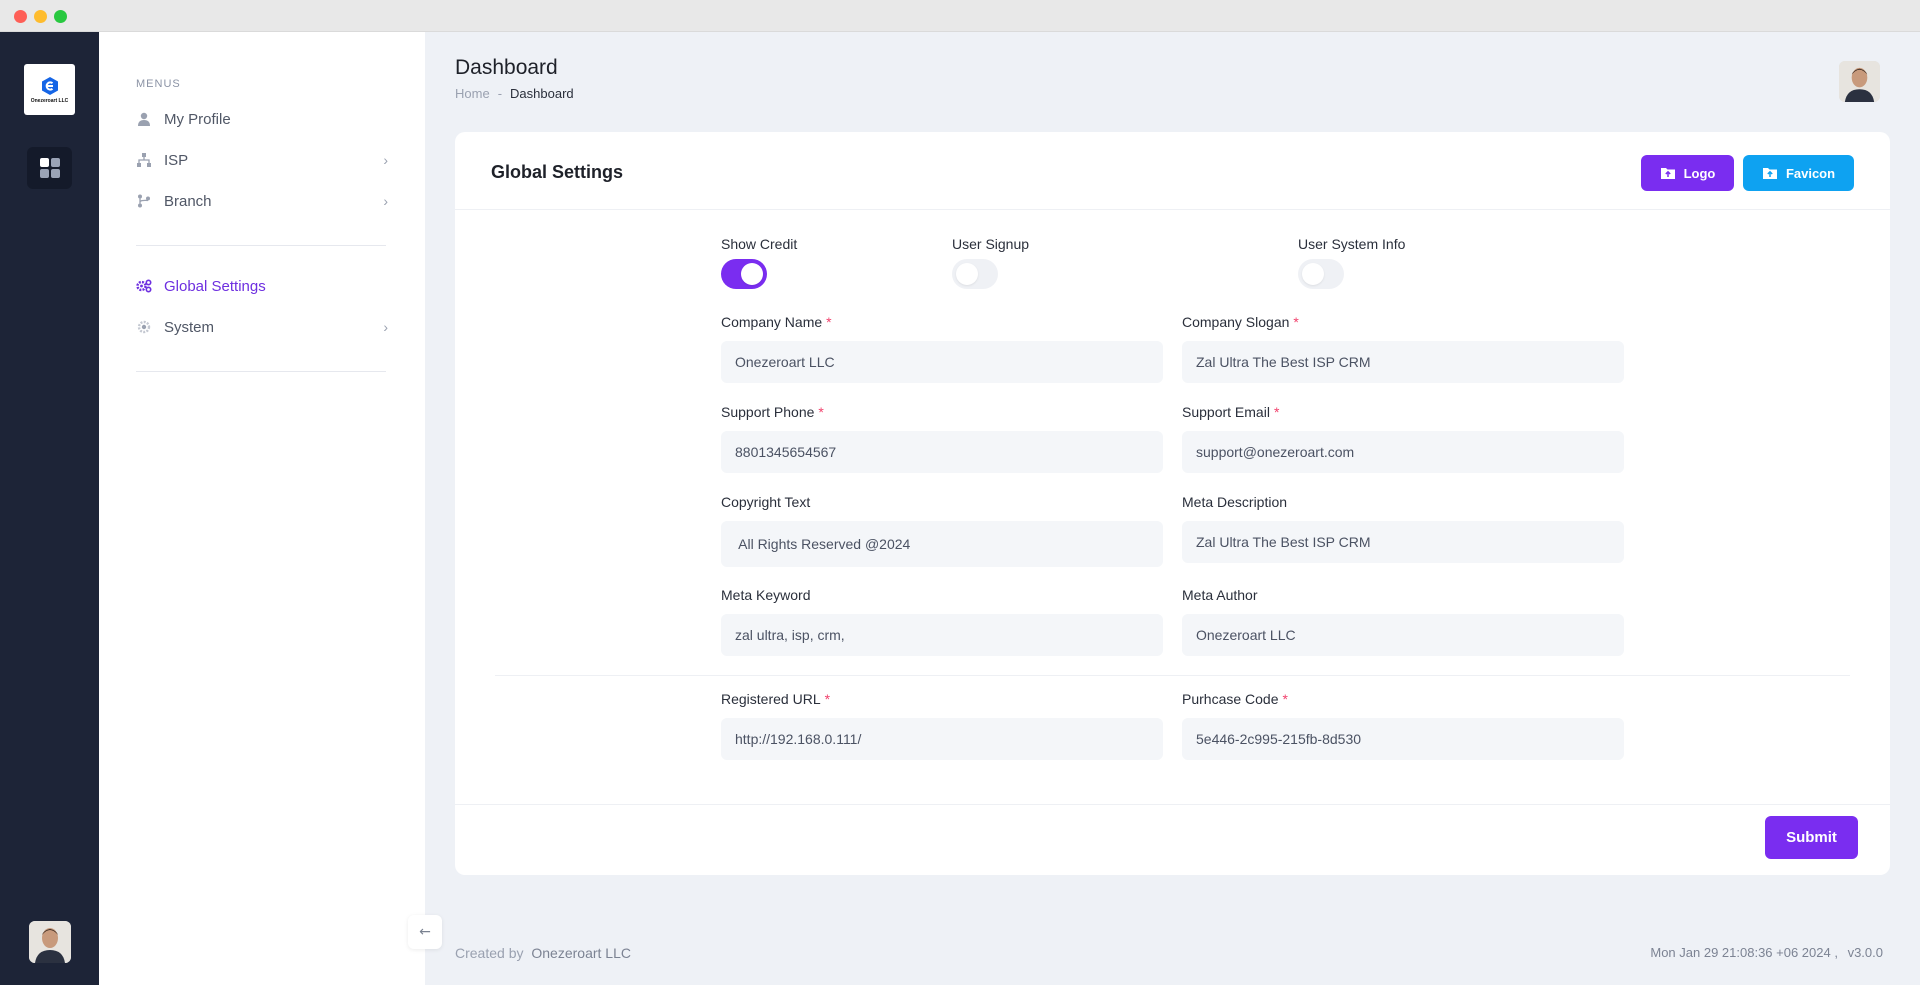  Describe the element at coordinates (20, 16) in the screenshot. I see `close-window-button` at that location.